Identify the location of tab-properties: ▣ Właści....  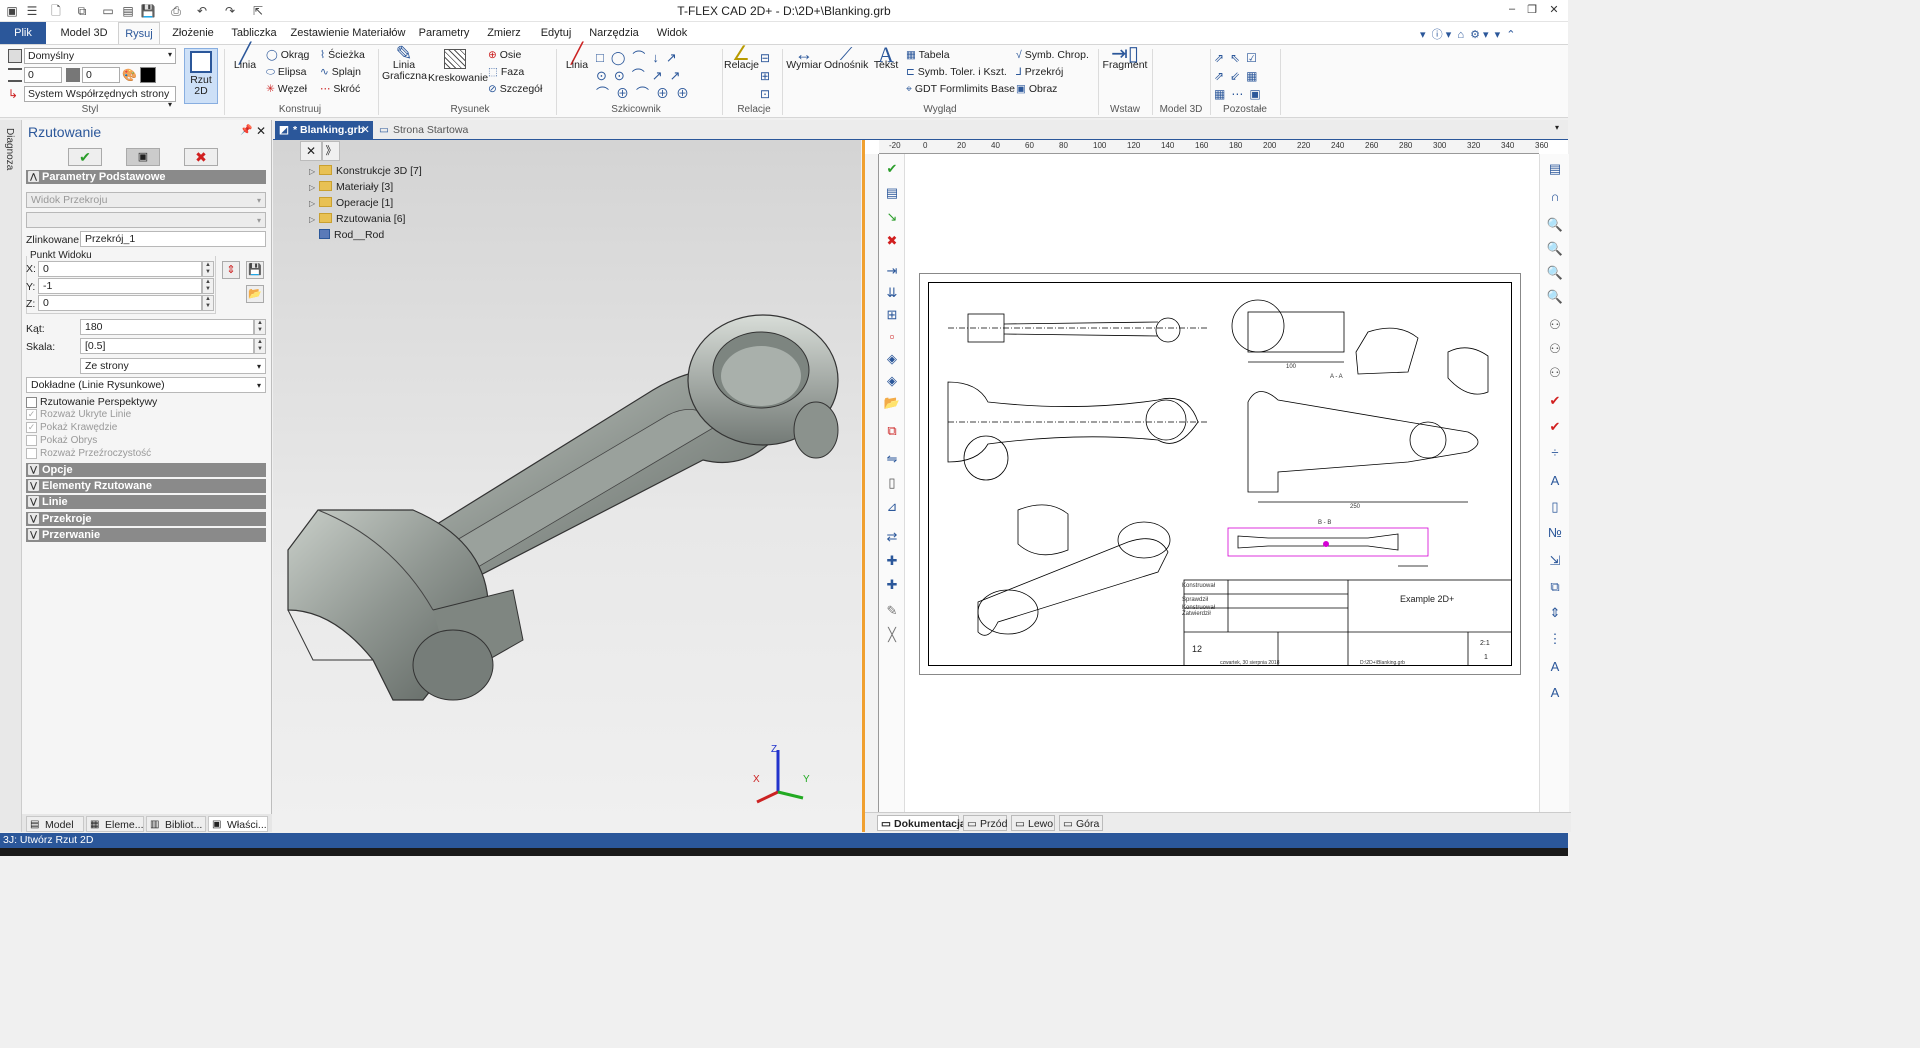
(238, 824).